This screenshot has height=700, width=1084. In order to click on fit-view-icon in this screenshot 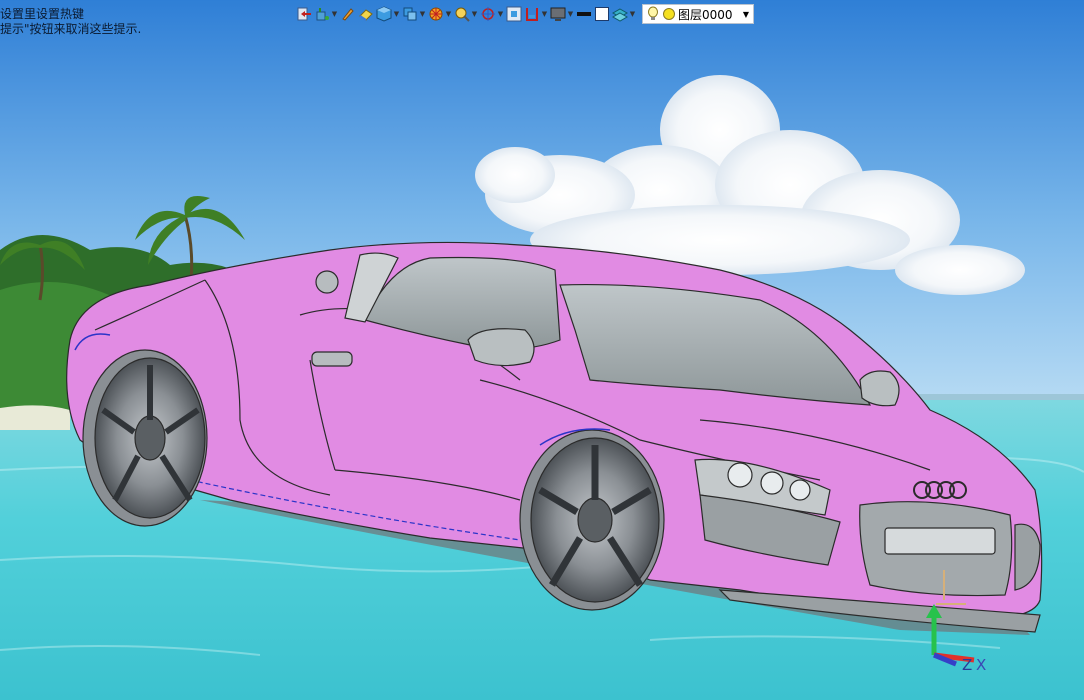, I will do `click(514, 14)`.